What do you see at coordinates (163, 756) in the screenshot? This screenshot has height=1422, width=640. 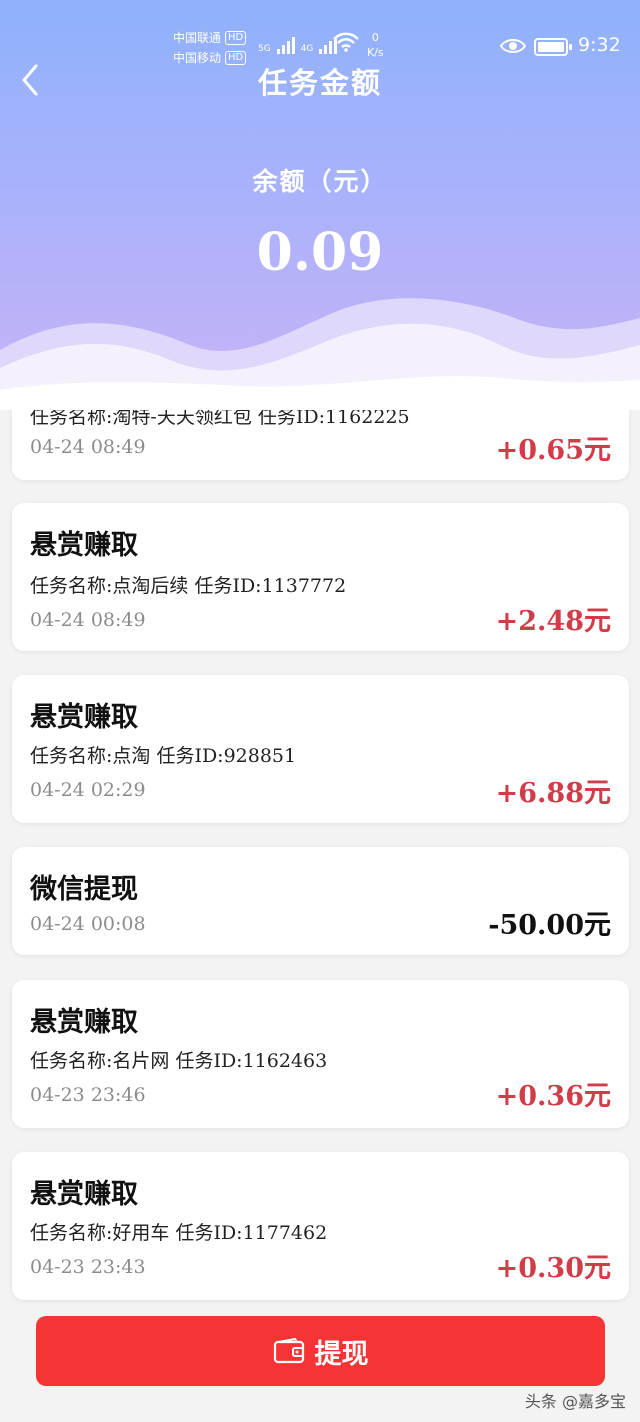 I see `task-detail: 任务名称:点淘 任务ID:928851` at bounding box center [163, 756].